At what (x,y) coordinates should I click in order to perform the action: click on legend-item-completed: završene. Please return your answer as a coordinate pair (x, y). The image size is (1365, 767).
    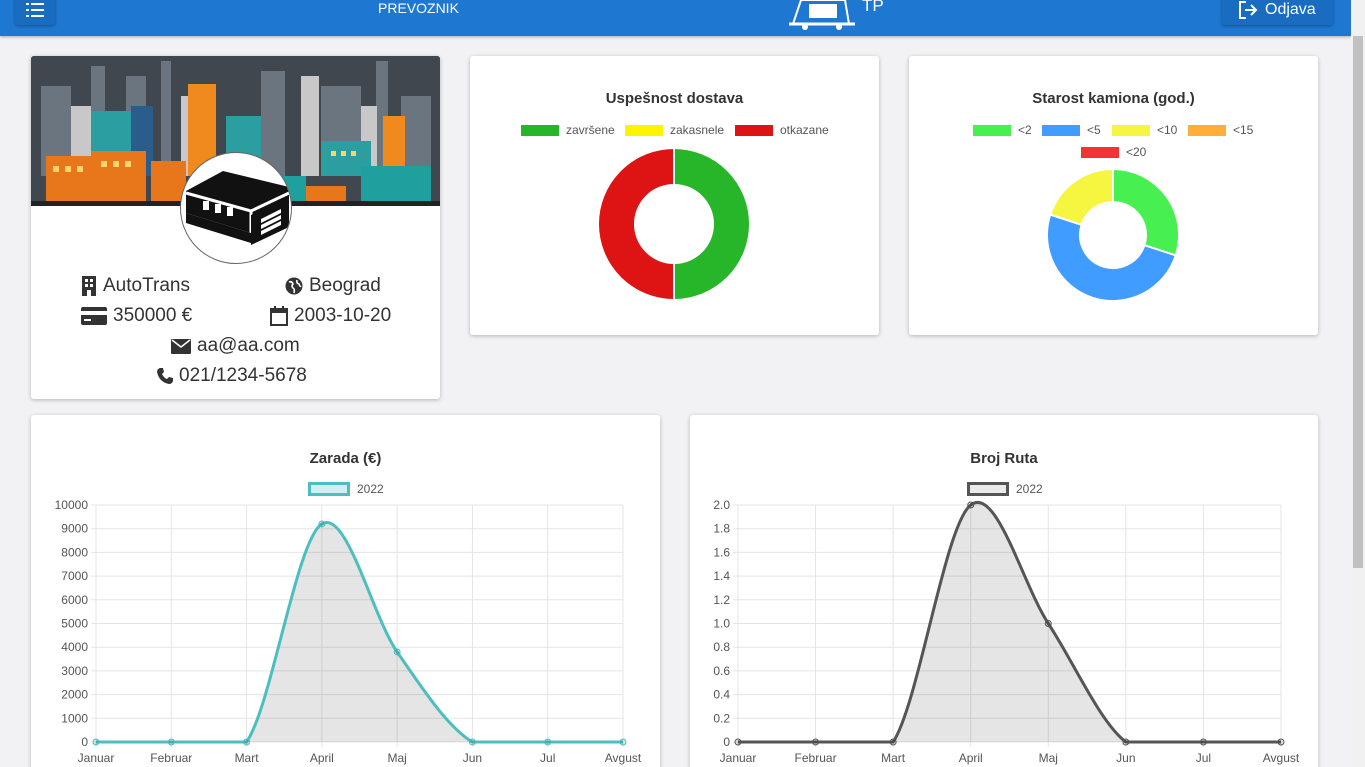
    Looking at the image, I should click on (568, 130).